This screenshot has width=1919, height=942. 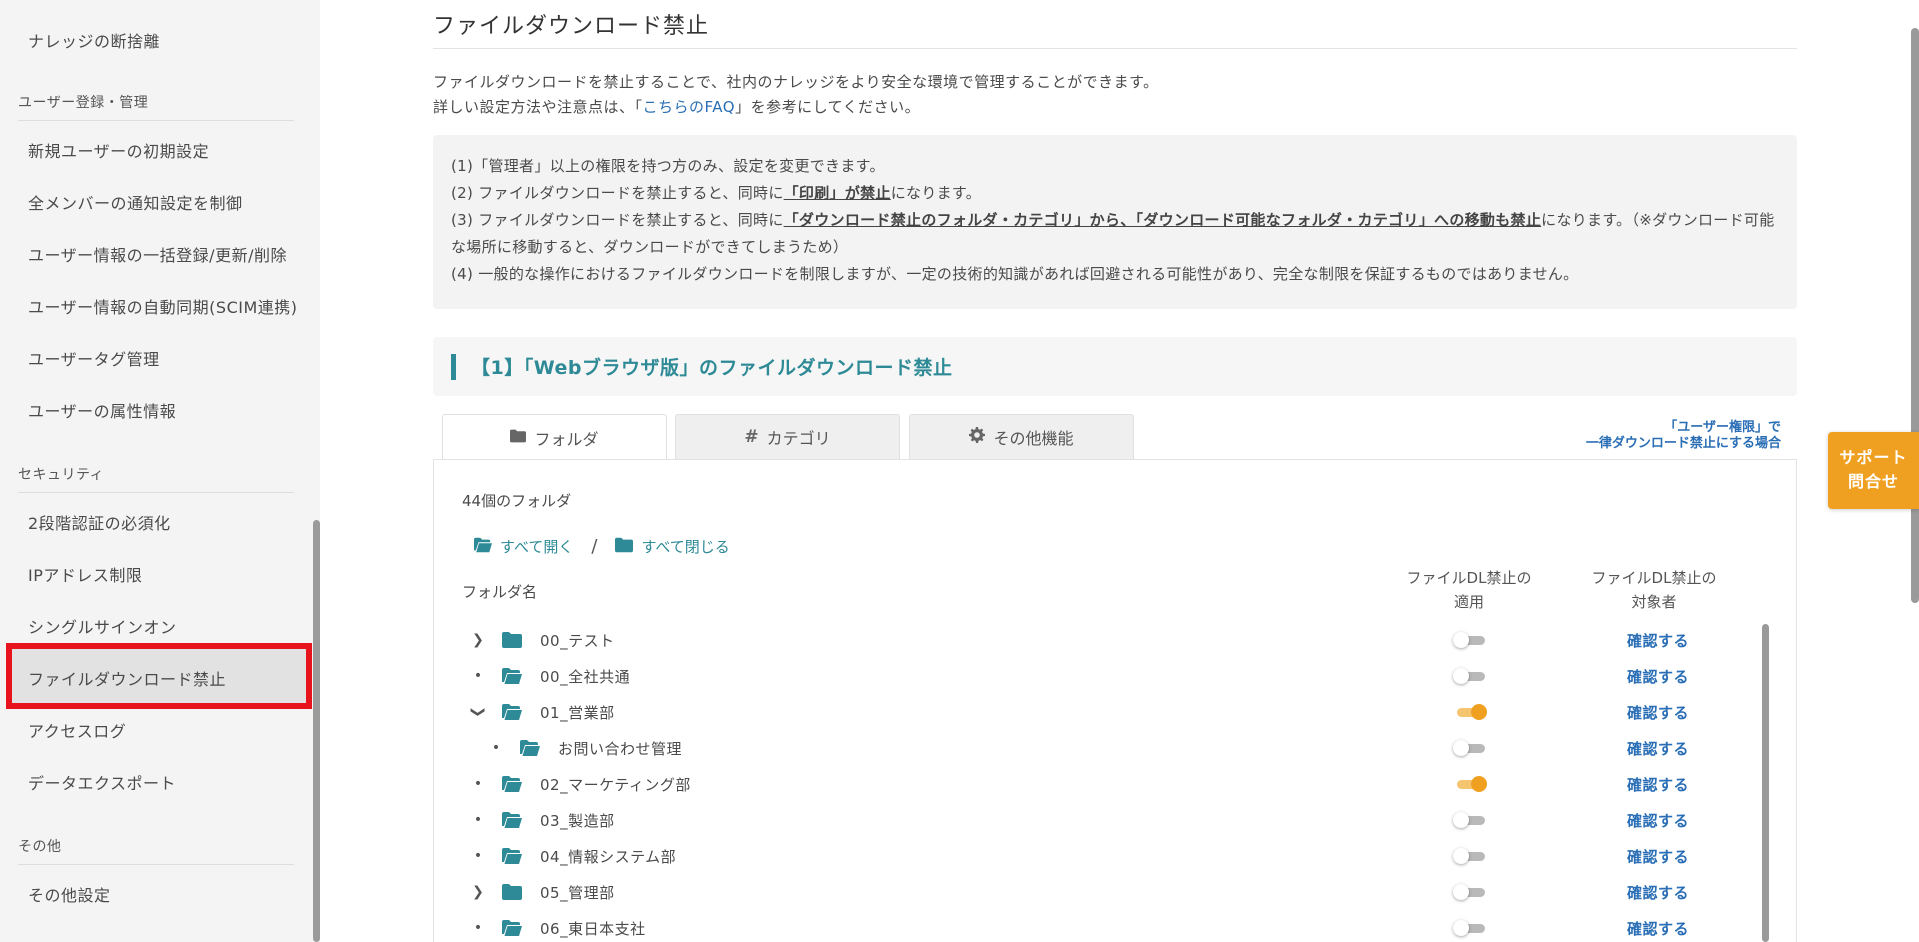 What do you see at coordinates (585, 676) in the screenshot?
I see `folder-name: 00_全社共通` at bounding box center [585, 676].